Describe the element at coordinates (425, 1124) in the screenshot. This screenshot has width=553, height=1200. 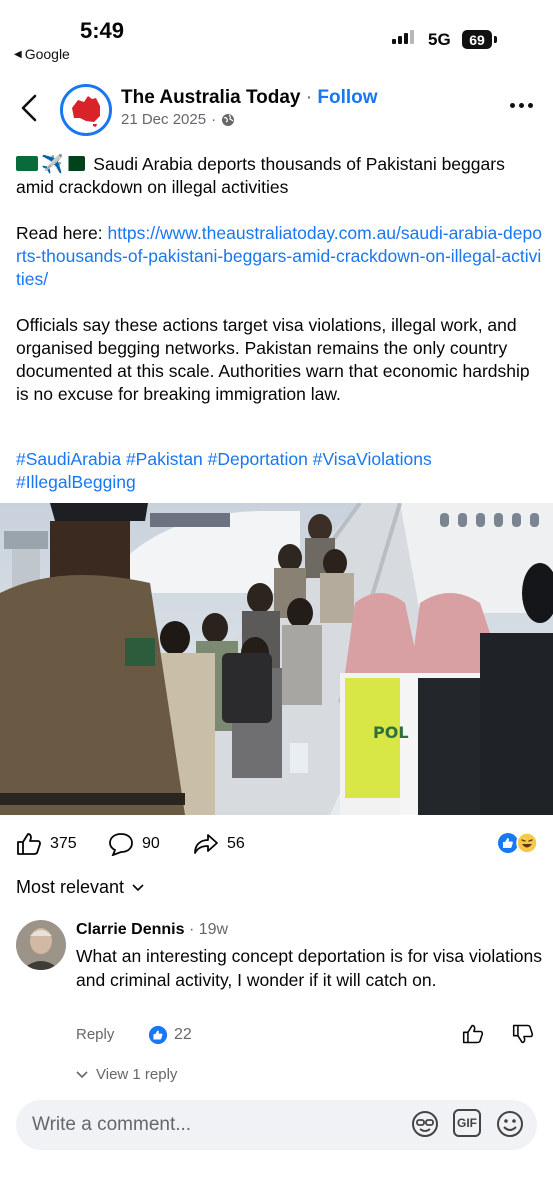
I see `sticker-icon` at that location.